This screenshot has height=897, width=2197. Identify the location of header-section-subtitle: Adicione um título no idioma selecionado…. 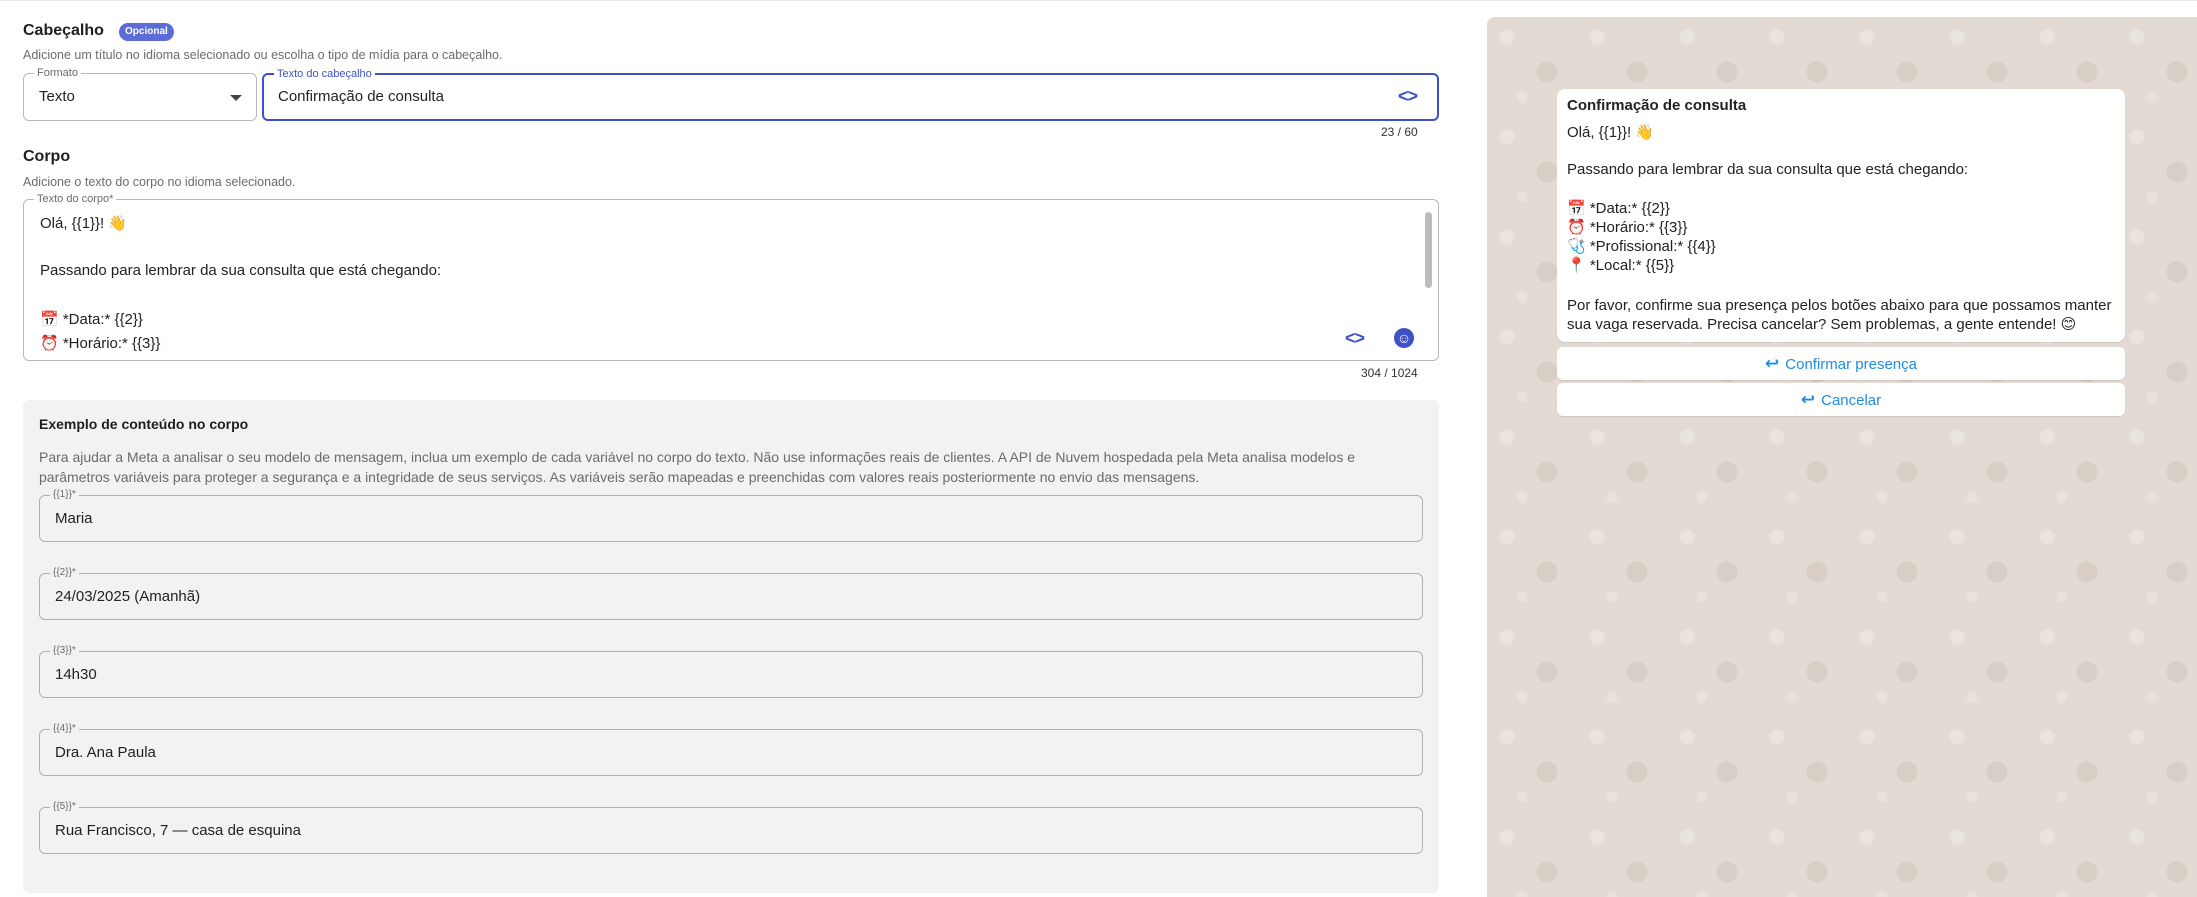
(263, 55).